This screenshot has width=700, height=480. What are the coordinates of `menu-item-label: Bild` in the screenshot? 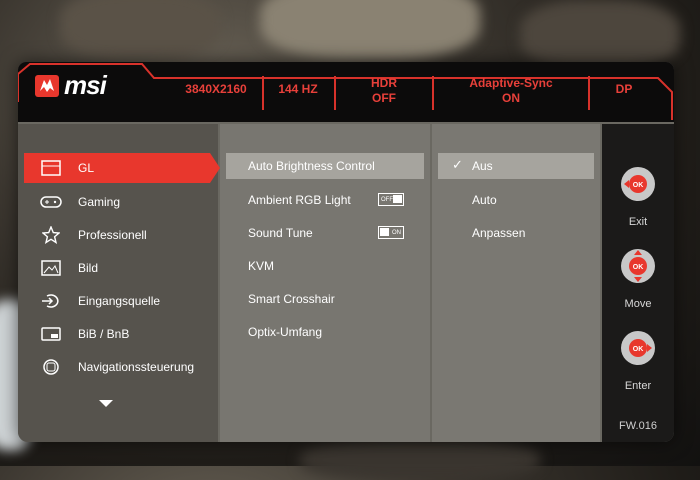 It's located at (88, 268).